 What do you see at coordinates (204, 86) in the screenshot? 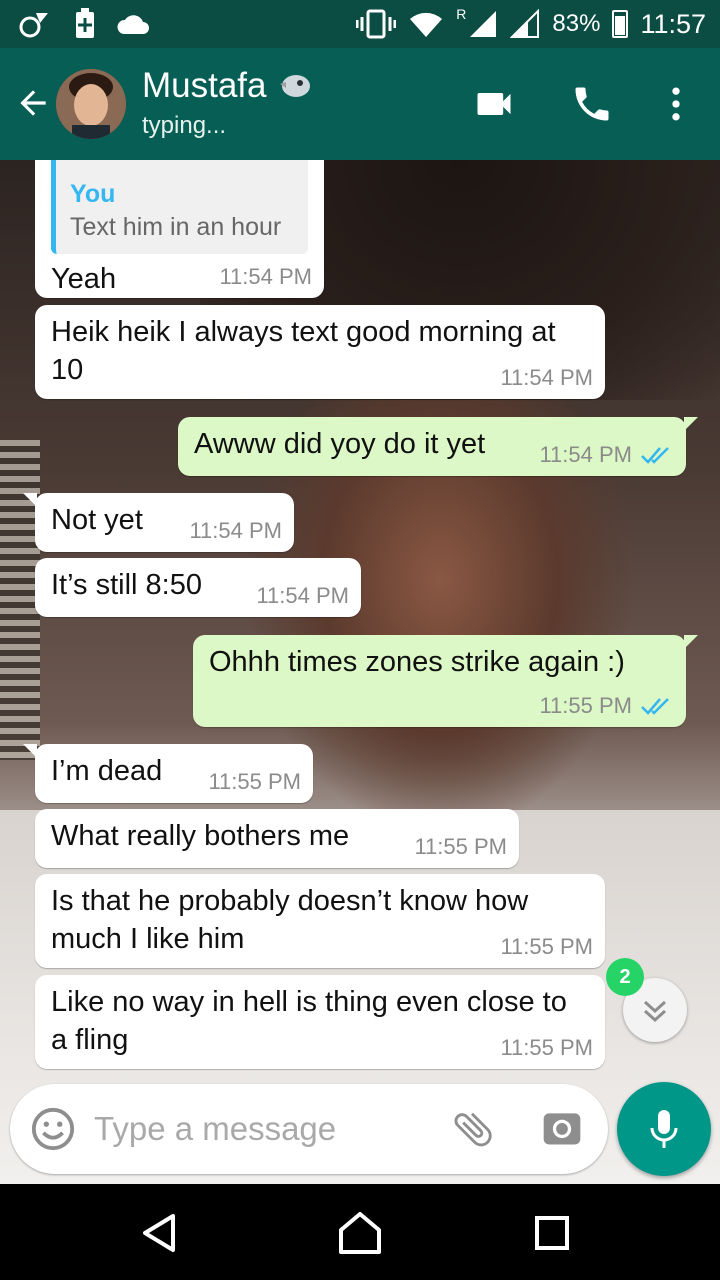
I see `contact-name: Mustafa` at bounding box center [204, 86].